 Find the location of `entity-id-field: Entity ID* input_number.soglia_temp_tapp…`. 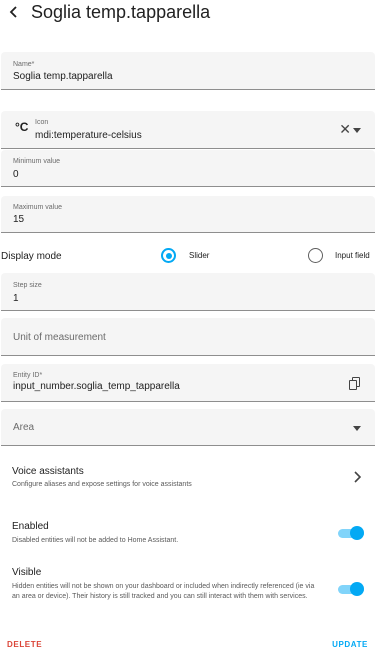

entity-id-field: Entity ID* input_number.soglia_temp_tapp… is located at coordinates (188, 383).